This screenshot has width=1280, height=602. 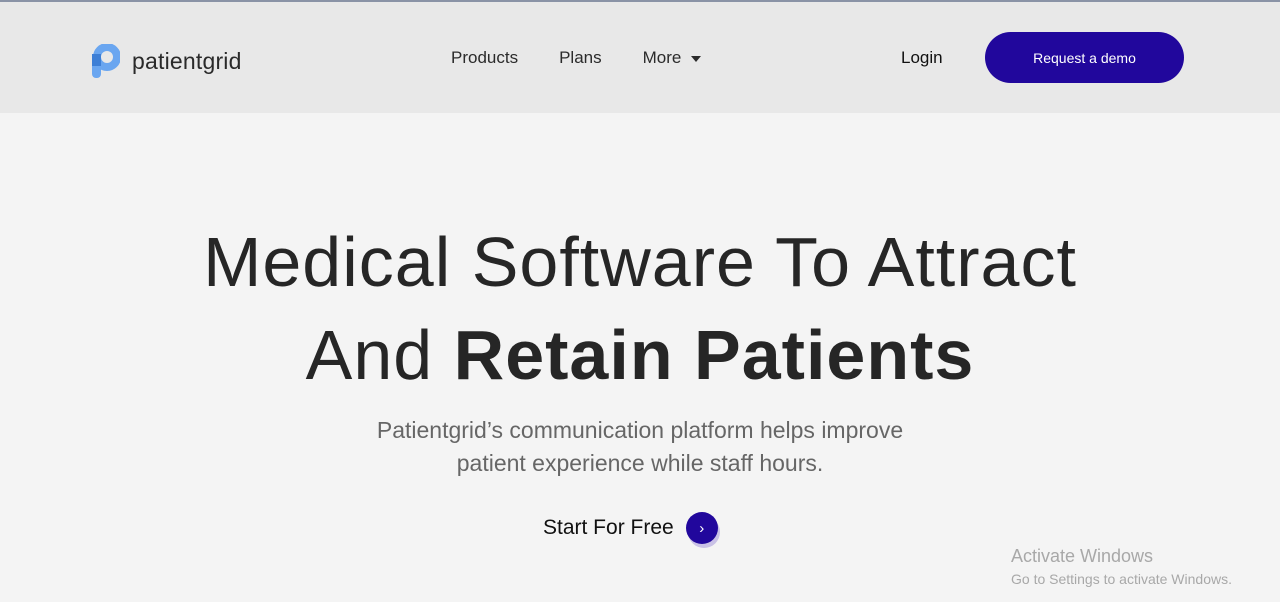 What do you see at coordinates (379, 355) in the screenshot?
I see `hero-title-regular: And` at bounding box center [379, 355].